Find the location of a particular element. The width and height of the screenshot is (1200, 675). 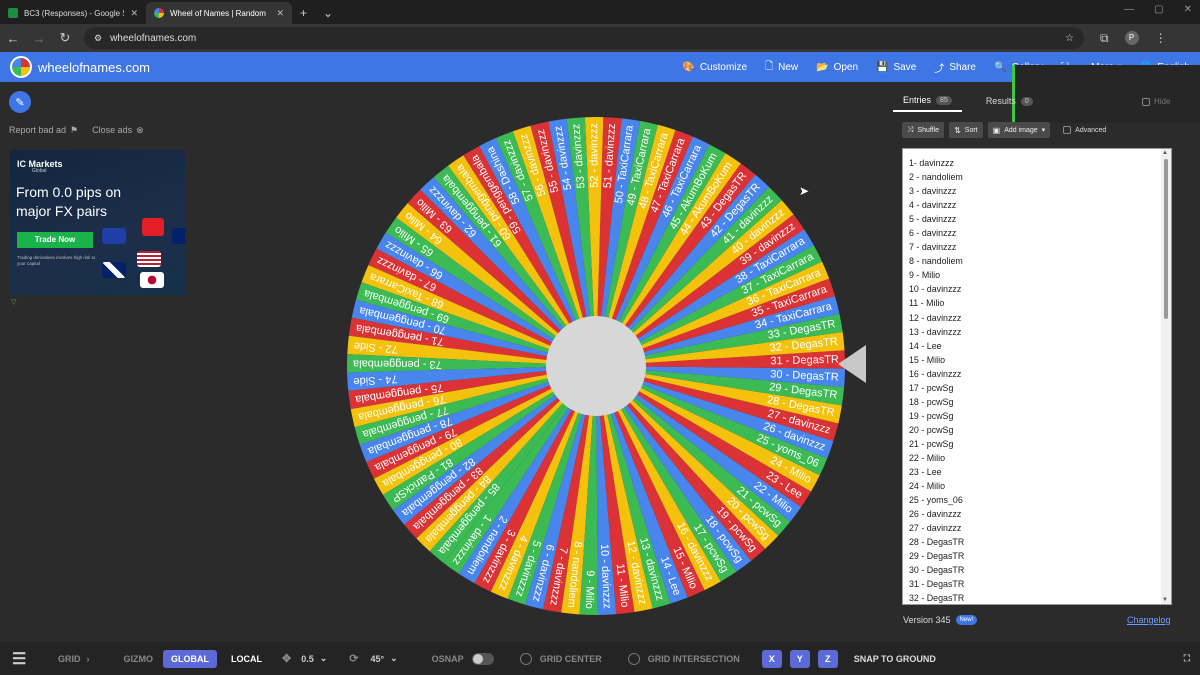

menu-item-share: ⤴ Share is located at coordinates (955, 67).